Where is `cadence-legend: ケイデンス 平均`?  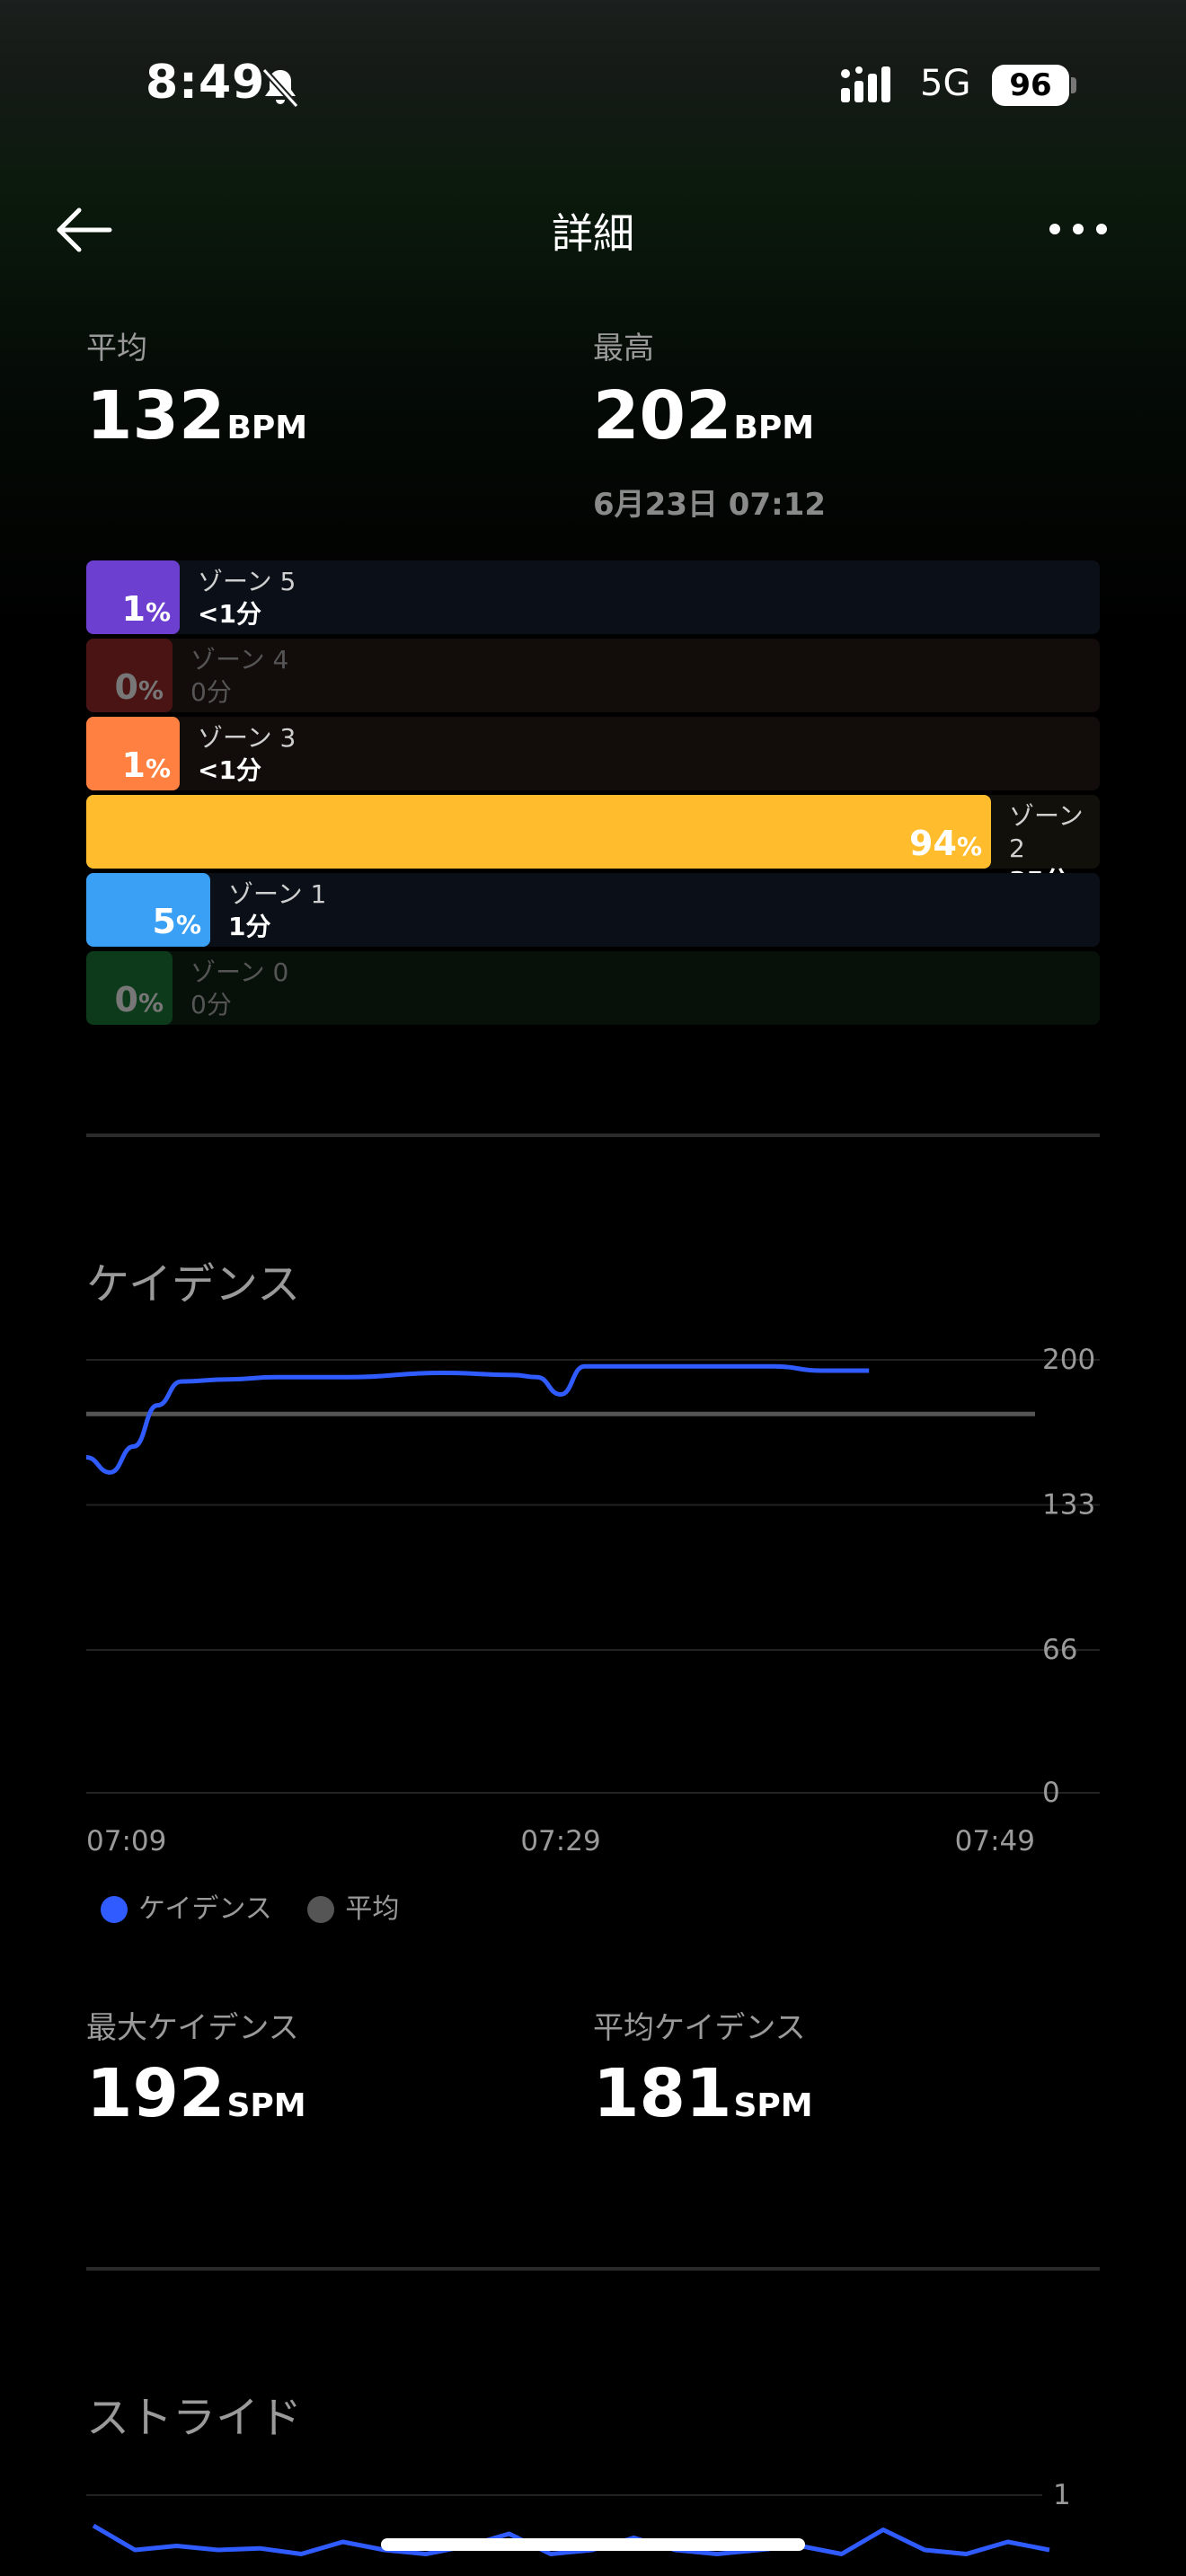
cadence-legend: ケイデンス 平均 is located at coordinates (263, 1906).